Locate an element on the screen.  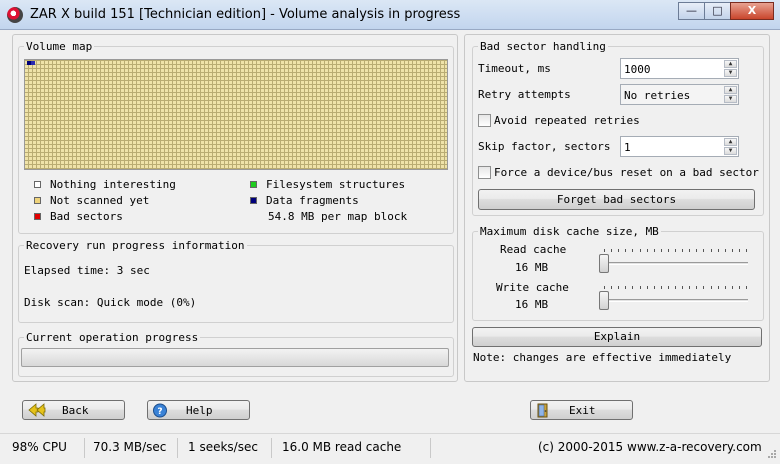
elapsed-time: Elapsed time: 3 sec is located at coordinates (87, 270).